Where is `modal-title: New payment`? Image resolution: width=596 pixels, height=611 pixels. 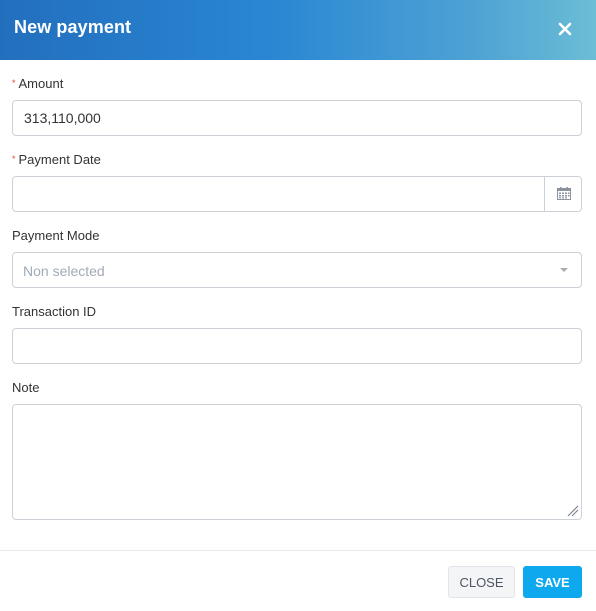 modal-title: New payment is located at coordinates (73, 27).